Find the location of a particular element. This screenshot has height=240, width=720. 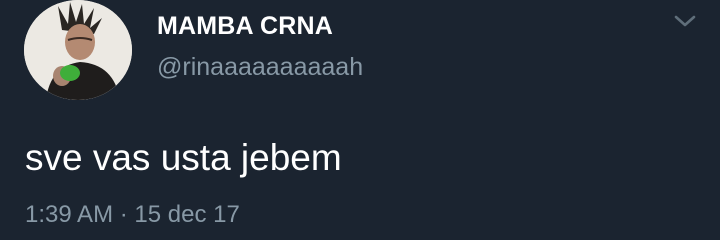

tweet-time: 1:39 AM is located at coordinates (69, 214).